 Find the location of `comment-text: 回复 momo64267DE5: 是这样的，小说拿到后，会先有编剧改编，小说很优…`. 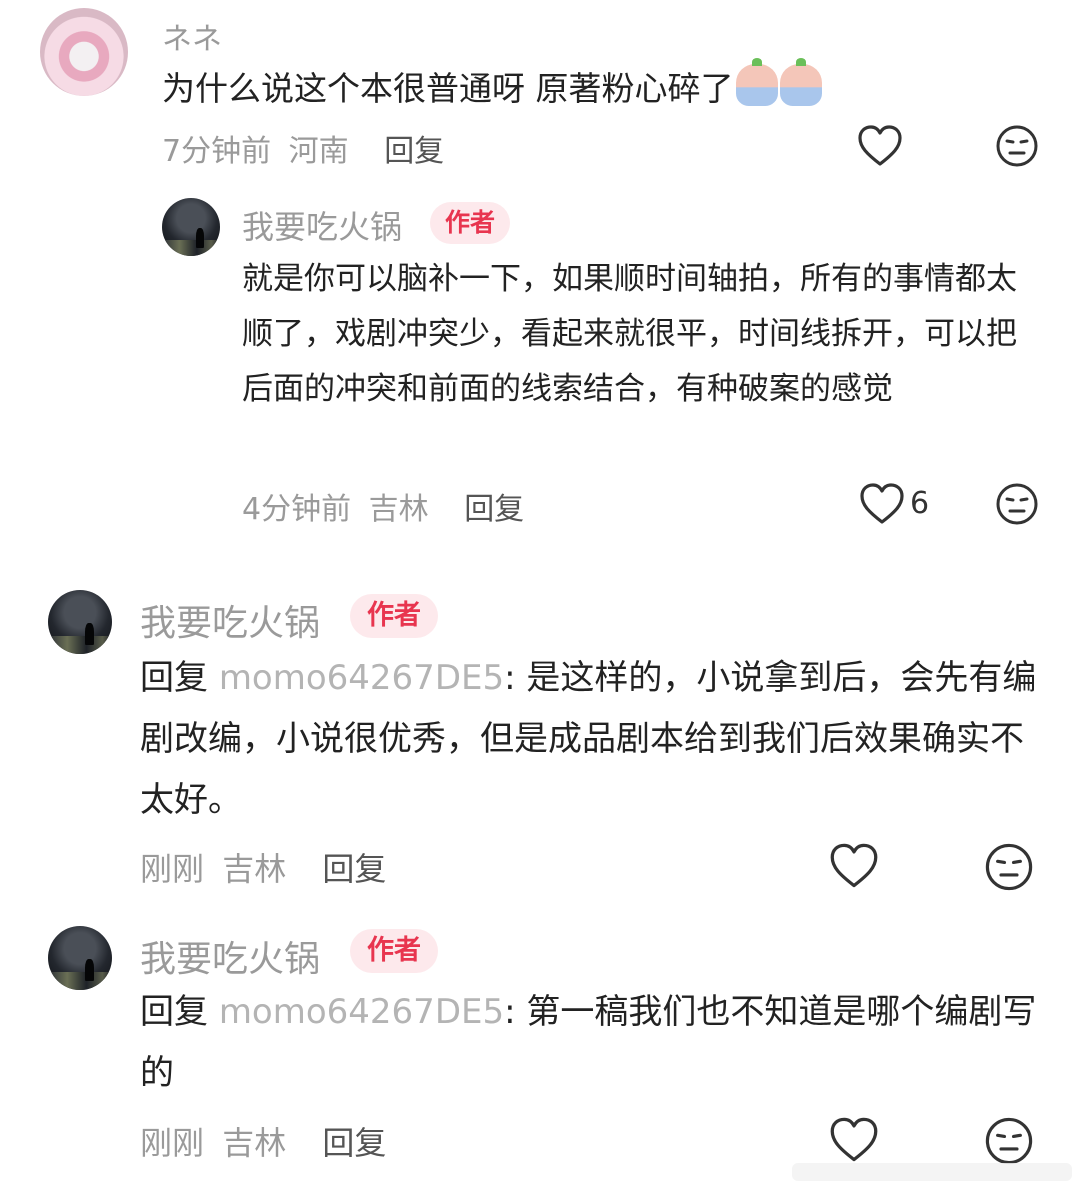

comment-text: 回复 momo64267DE5: 是这样的，小说拿到后，会先有编剧改编，小说很优… is located at coordinates (590, 739).